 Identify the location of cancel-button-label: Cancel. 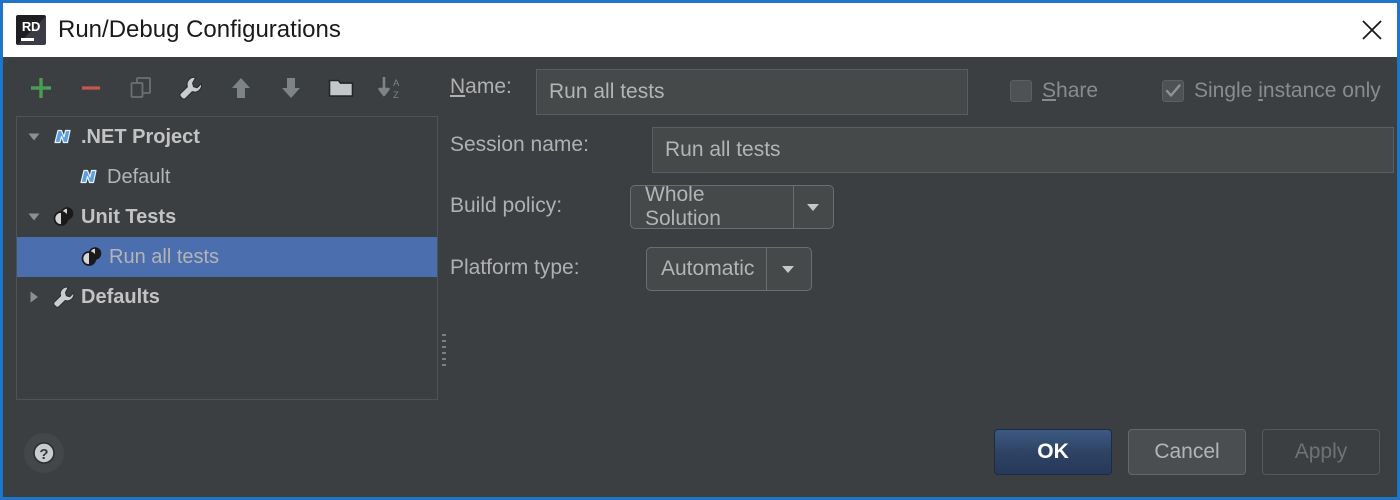
(1187, 451).